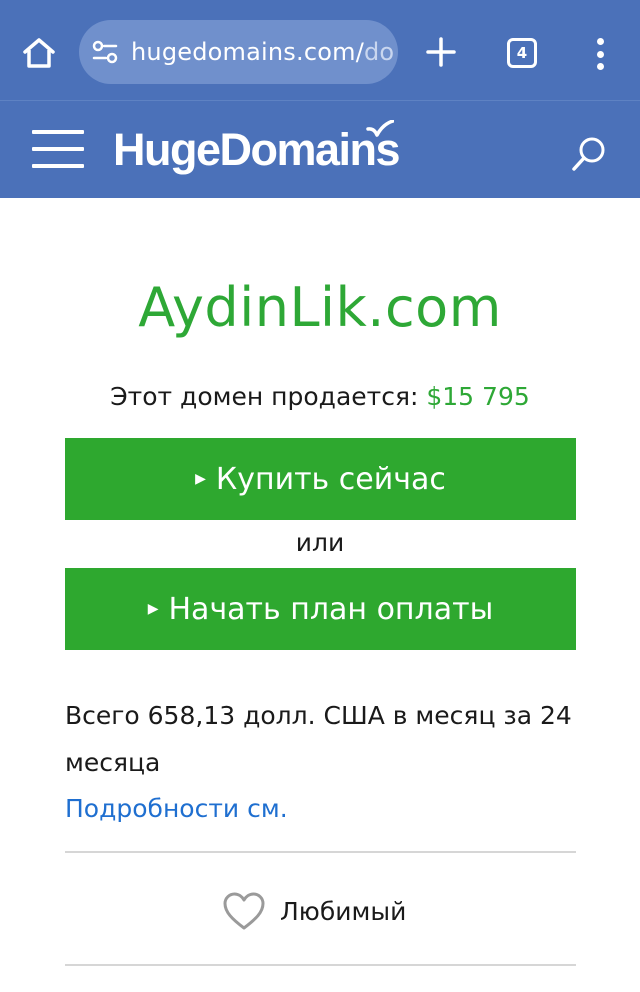 This screenshot has width=640, height=992. I want to click on price-prefix: Этот домен продается:, so click(264, 396).